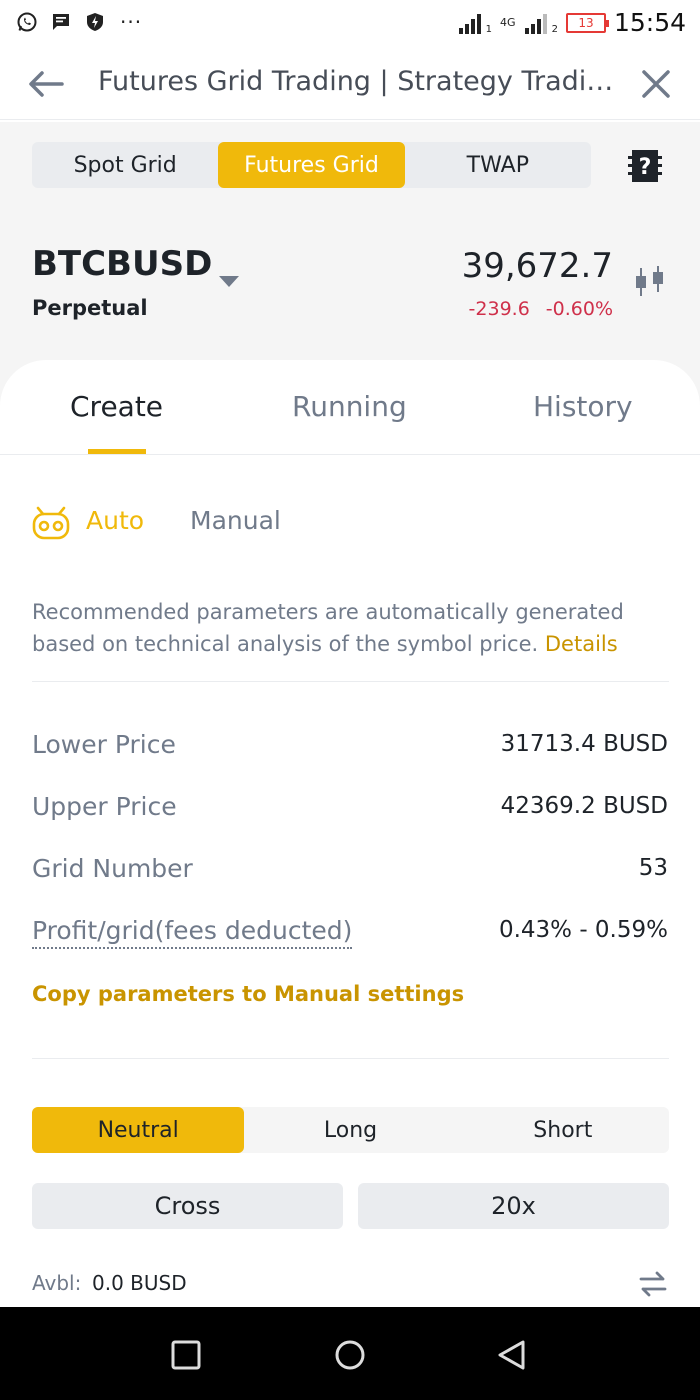 This screenshot has height=1400, width=700. What do you see at coordinates (95, 22) in the screenshot?
I see `shield-bolt-icon` at bounding box center [95, 22].